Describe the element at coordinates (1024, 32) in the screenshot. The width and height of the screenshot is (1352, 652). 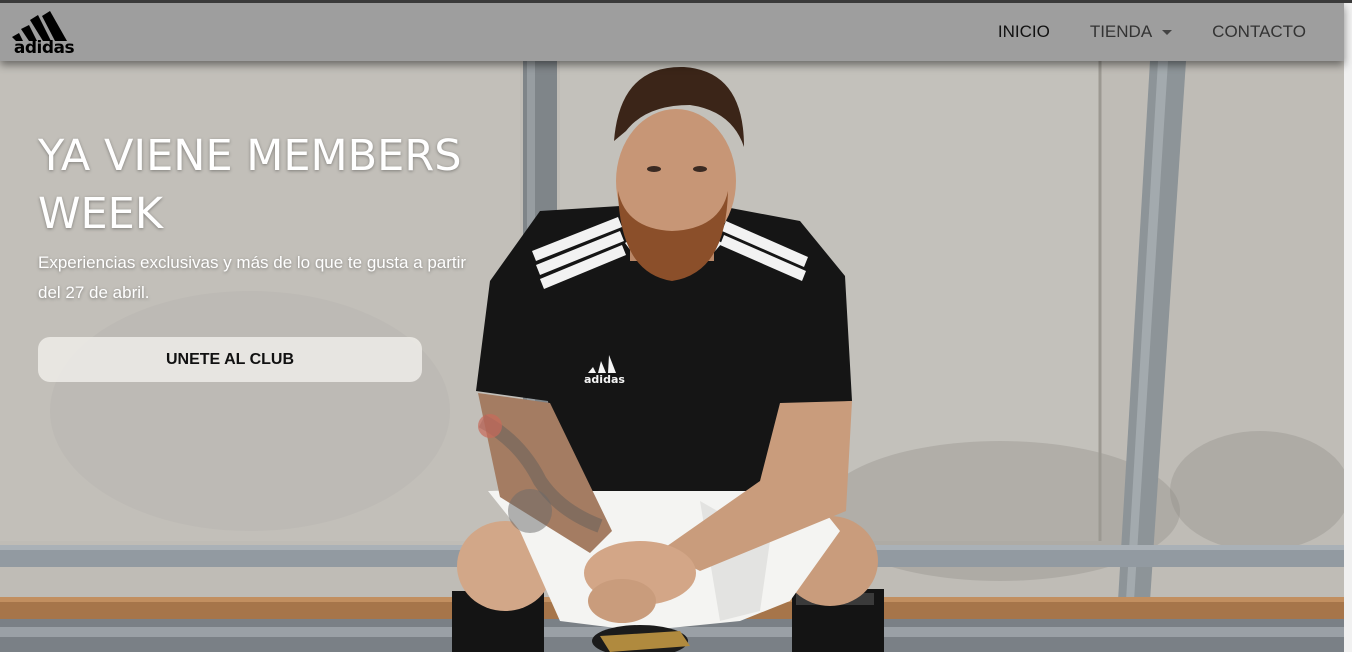
I see `nav-item-inicio: INICIO` at that location.